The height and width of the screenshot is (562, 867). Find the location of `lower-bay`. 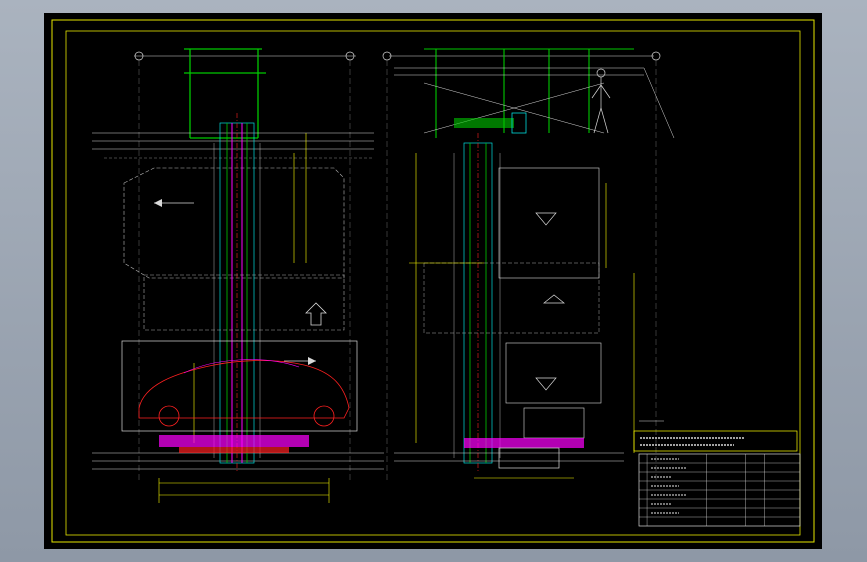

lower-bay is located at coordinates (553, 373).